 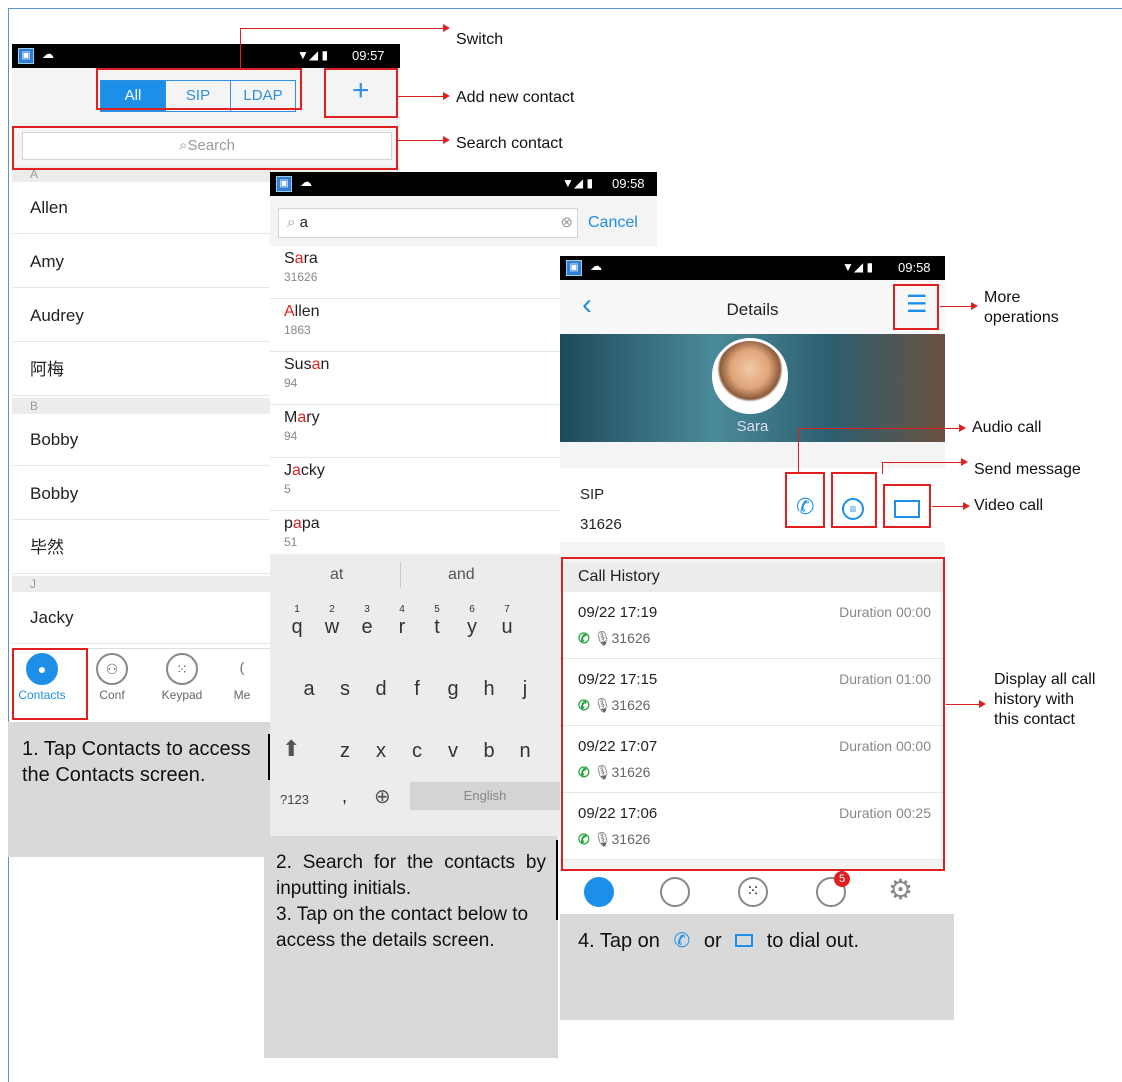 What do you see at coordinates (345, 28) in the screenshot?
I see `switch-arrow` at bounding box center [345, 28].